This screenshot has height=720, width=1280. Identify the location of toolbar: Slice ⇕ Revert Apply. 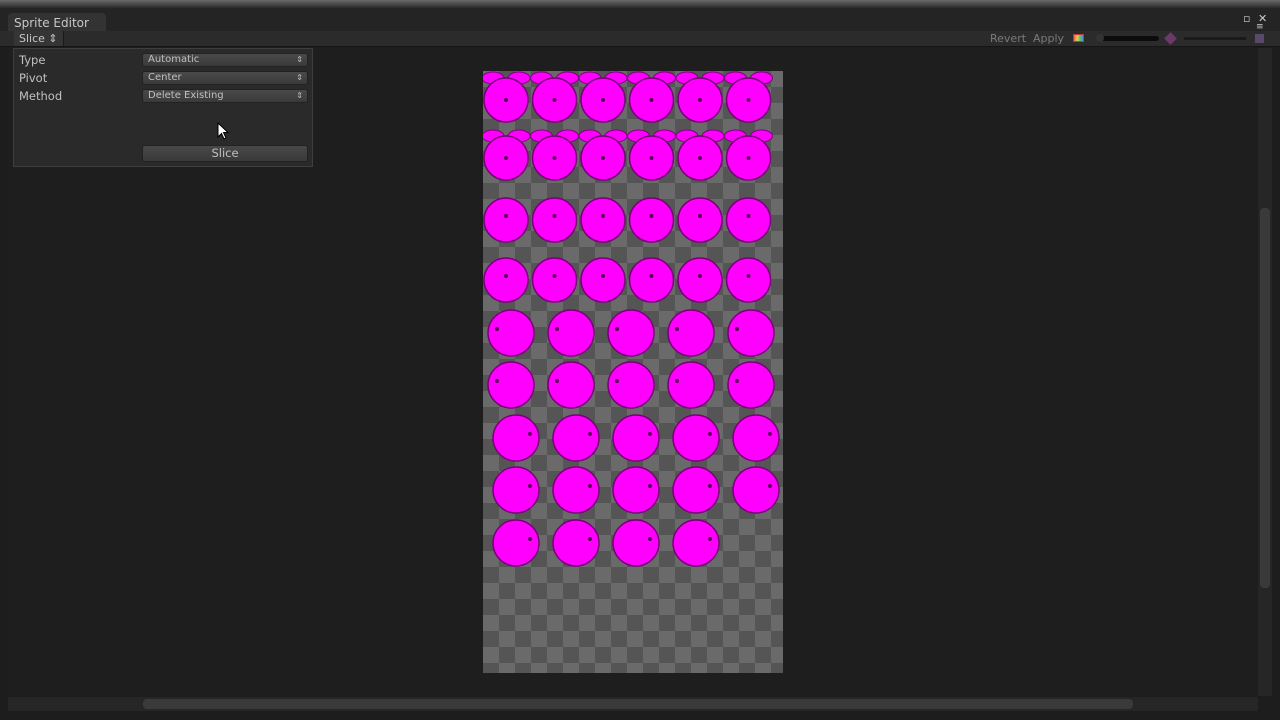
(640, 39).